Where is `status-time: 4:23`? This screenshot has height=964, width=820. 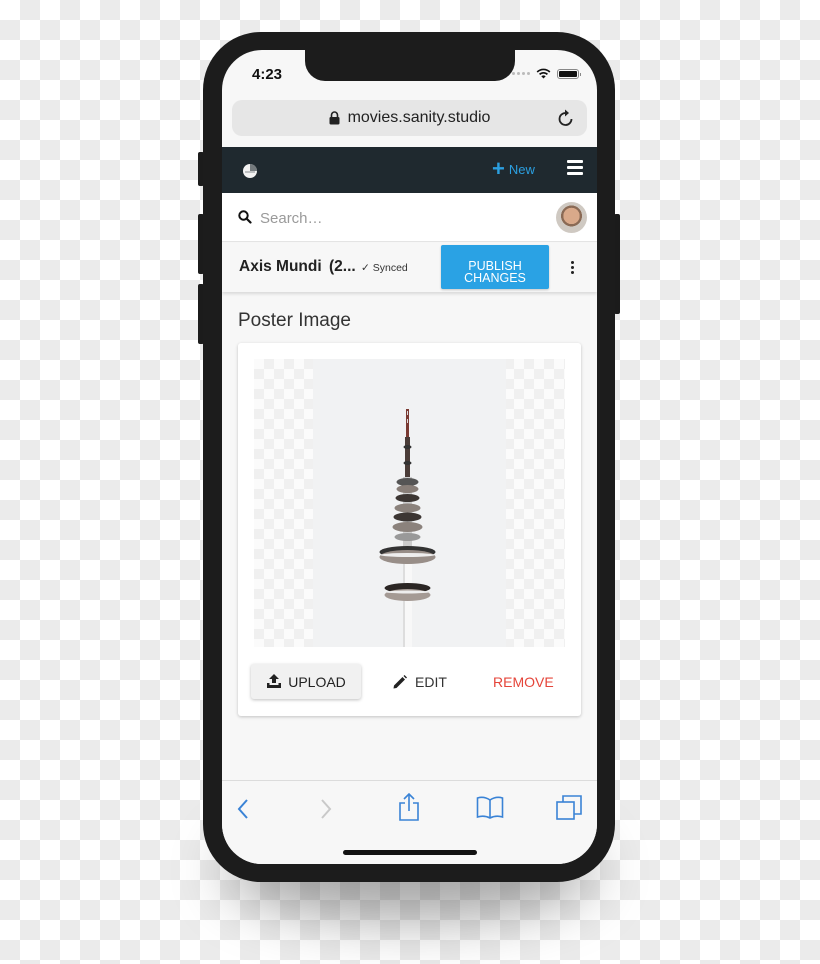 status-time: 4:23 is located at coordinates (267, 74).